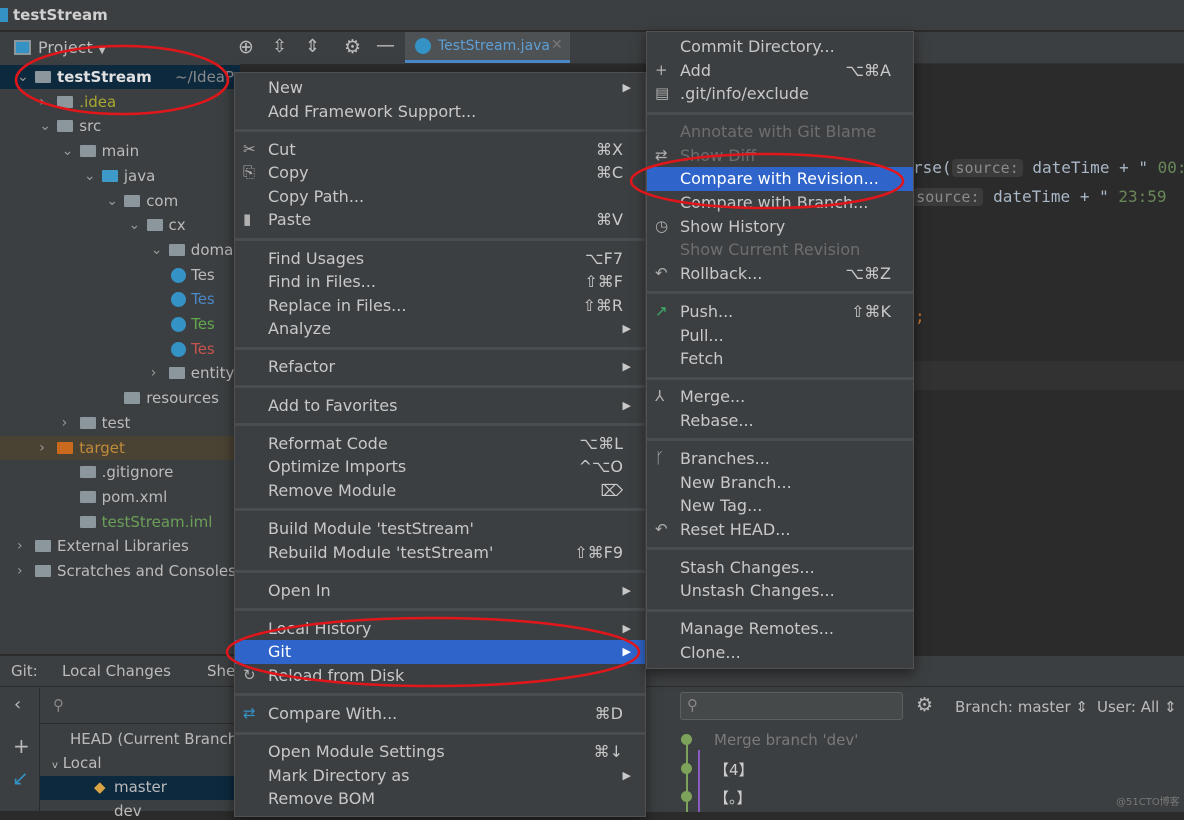  Describe the element at coordinates (124, 77) in the screenshot. I see `tree-item-teststream: ⌄ testStream ~/IdeaPro` at that location.